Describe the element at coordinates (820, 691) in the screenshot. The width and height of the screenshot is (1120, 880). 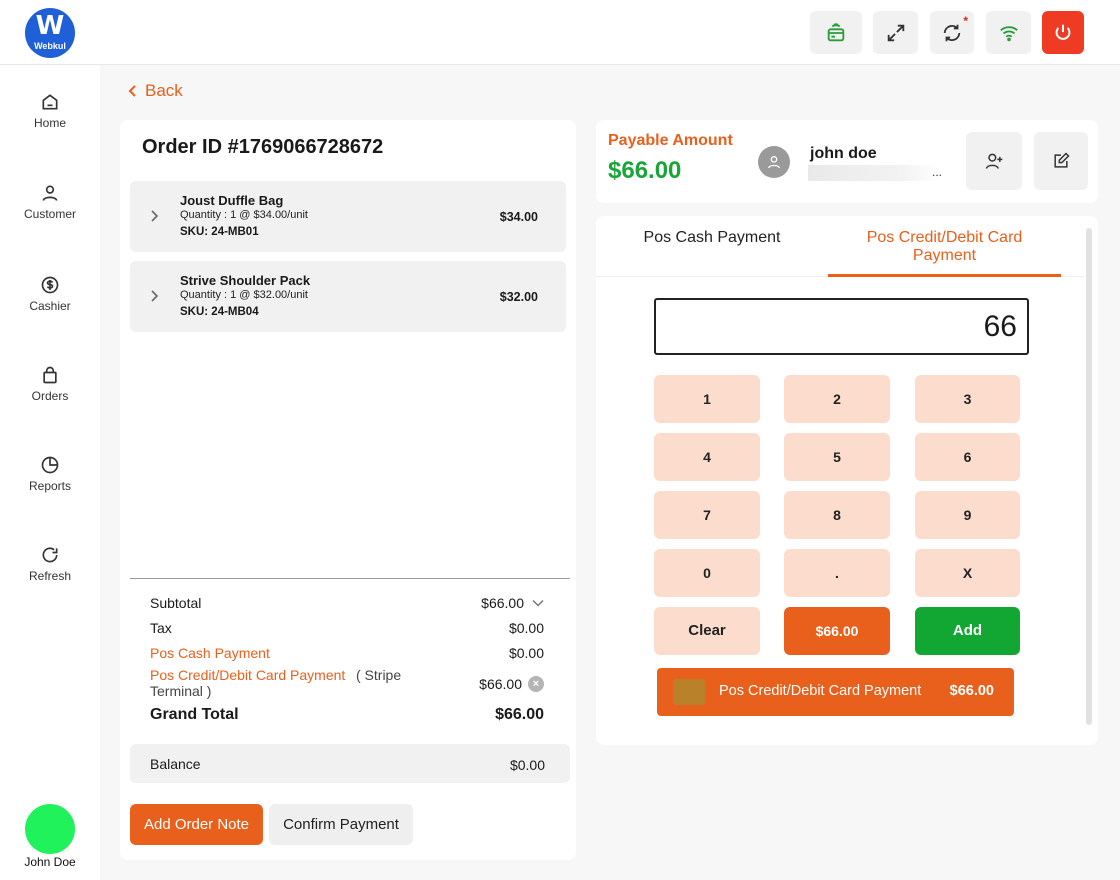
I see `applied-payment-label: Pos Credit/Debit Card Payment` at that location.